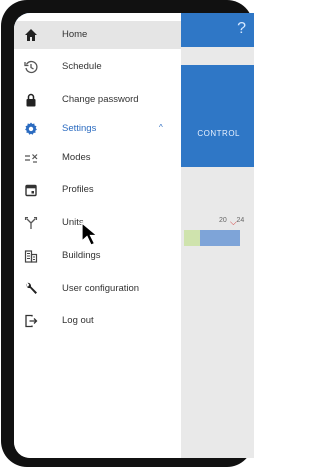 The image size is (320, 467). What do you see at coordinates (97, 35) in the screenshot?
I see `menu-item-home: Home` at bounding box center [97, 35].